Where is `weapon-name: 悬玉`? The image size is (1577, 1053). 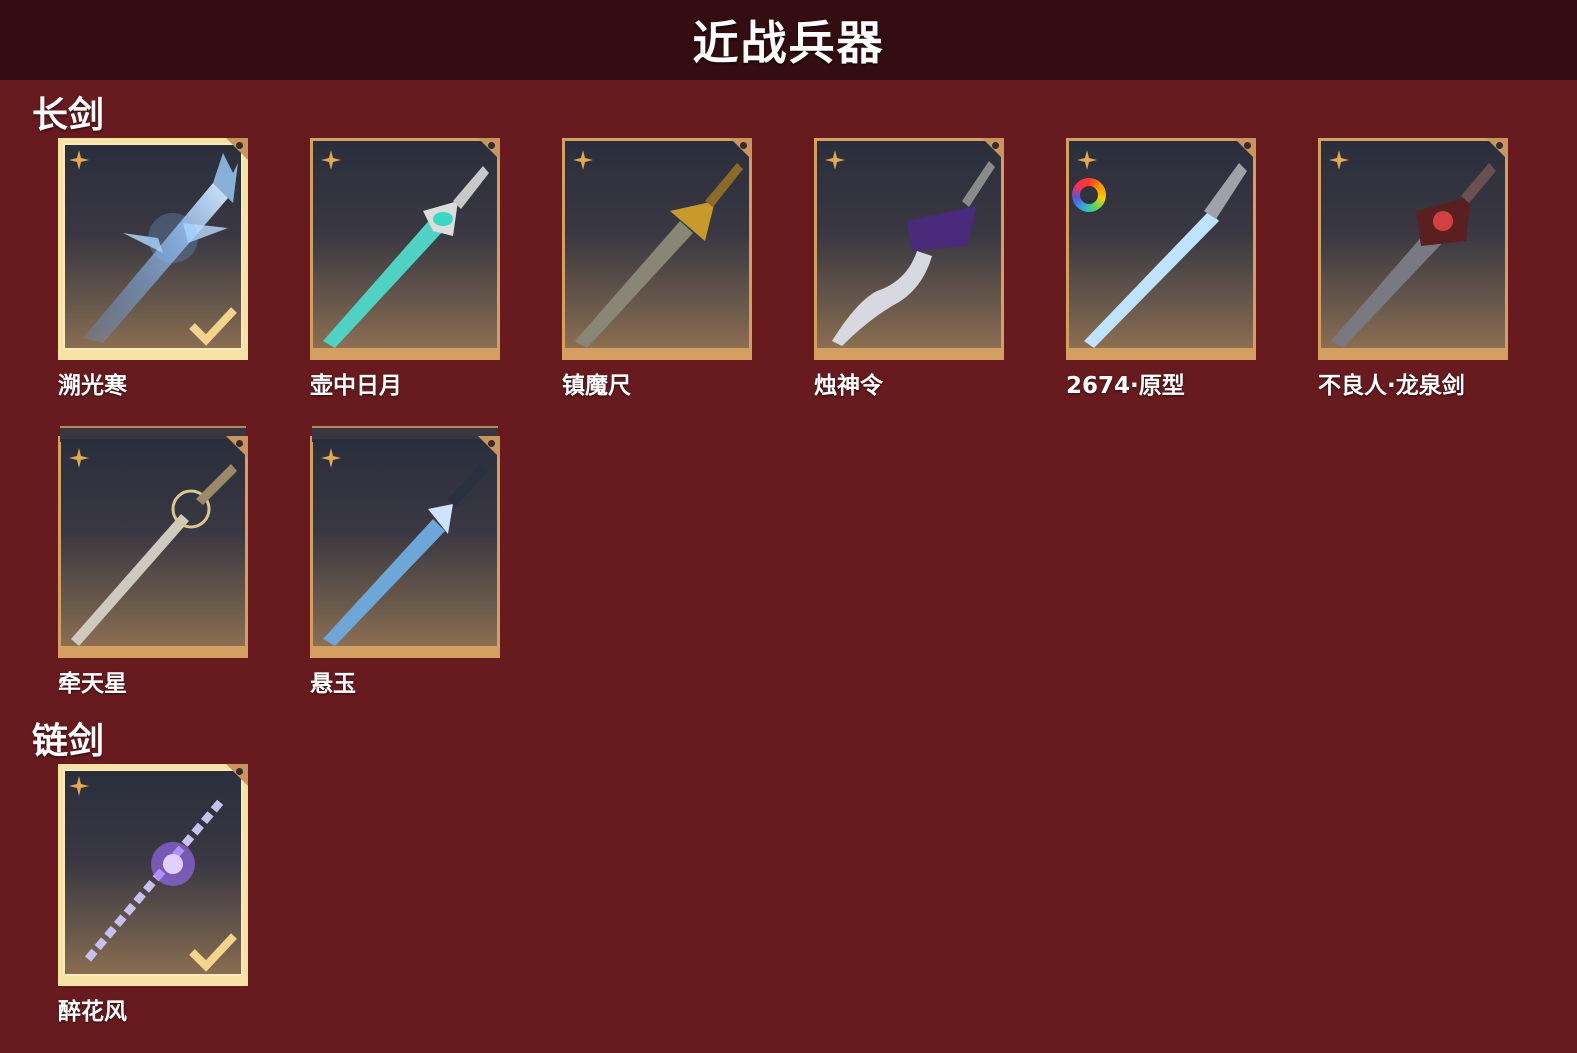
weapon-name: 悬玉 is located at coordinates (333, 684).